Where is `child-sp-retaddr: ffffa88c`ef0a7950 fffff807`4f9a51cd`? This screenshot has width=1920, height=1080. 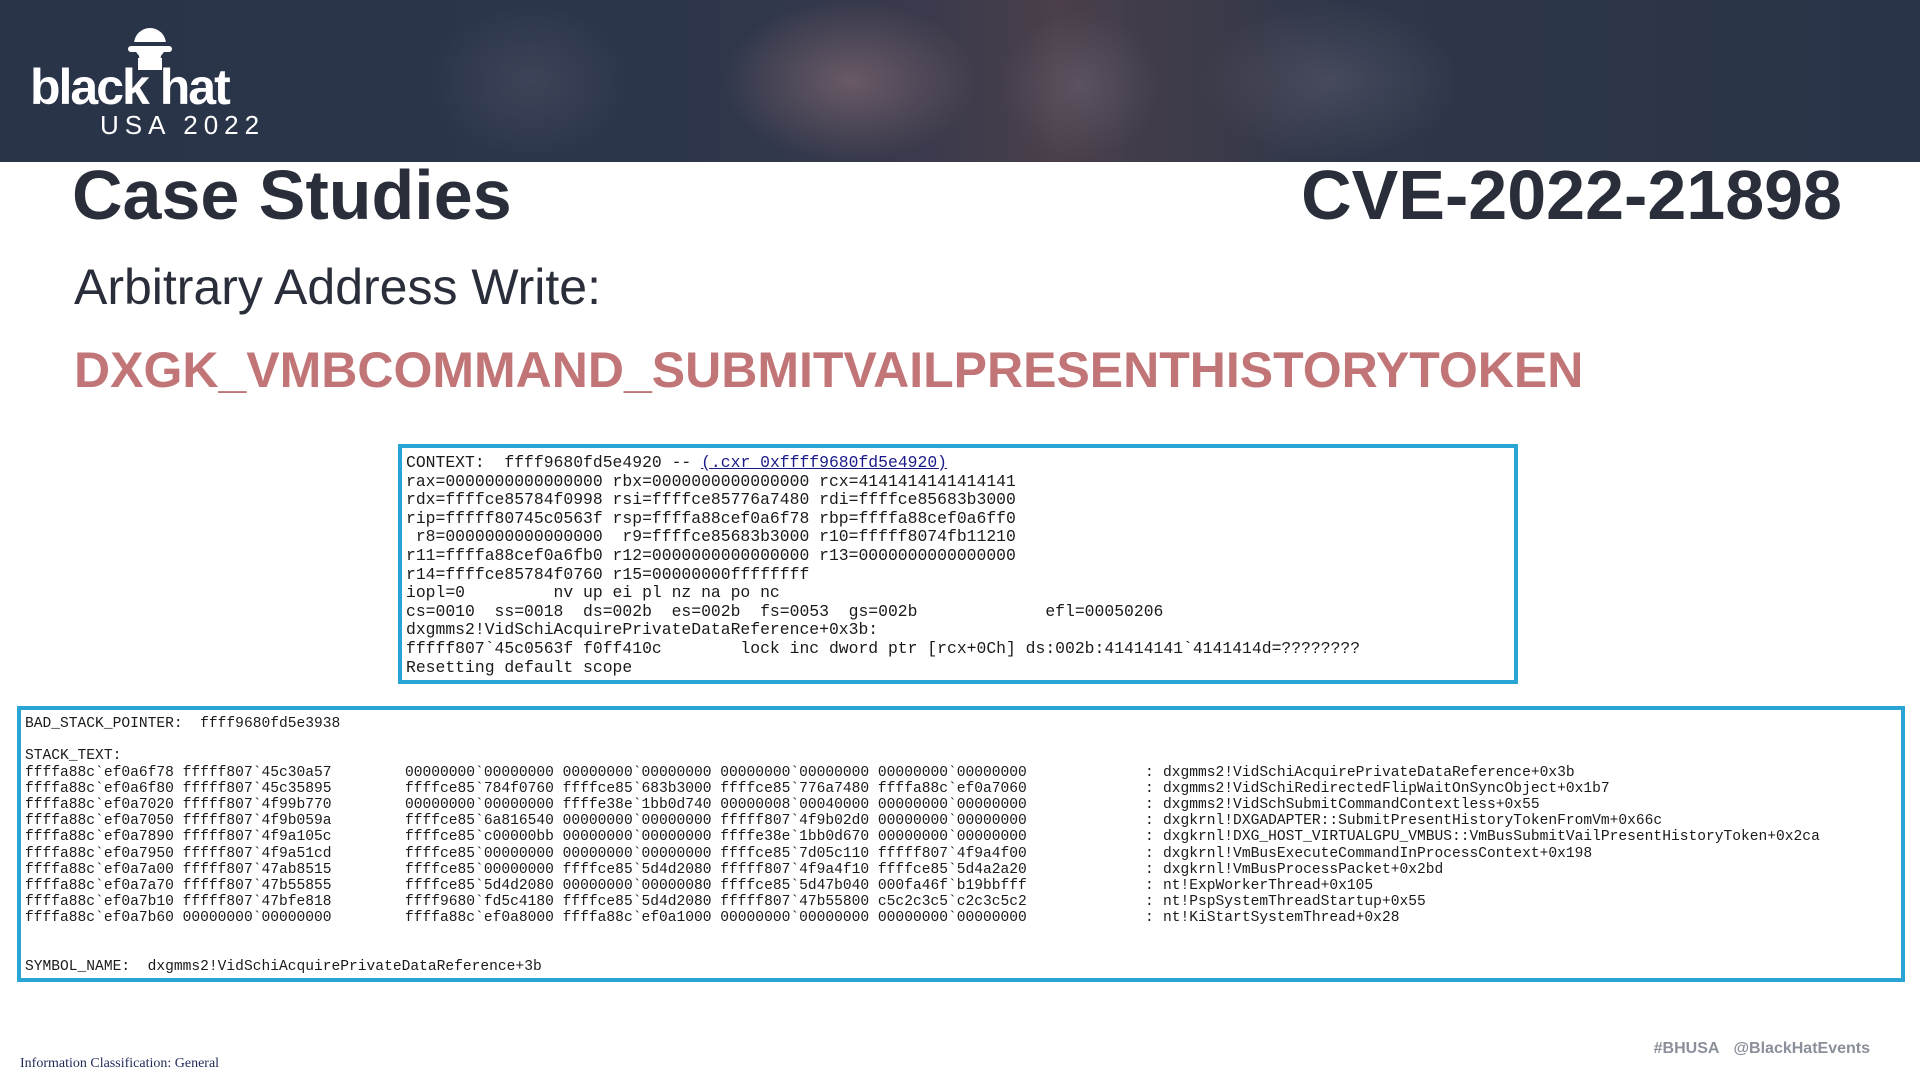 child-sp-retaddr: ffffa88c`ef0a7950 fffff807`4f9a51cd is located at coordinates (178, 853).